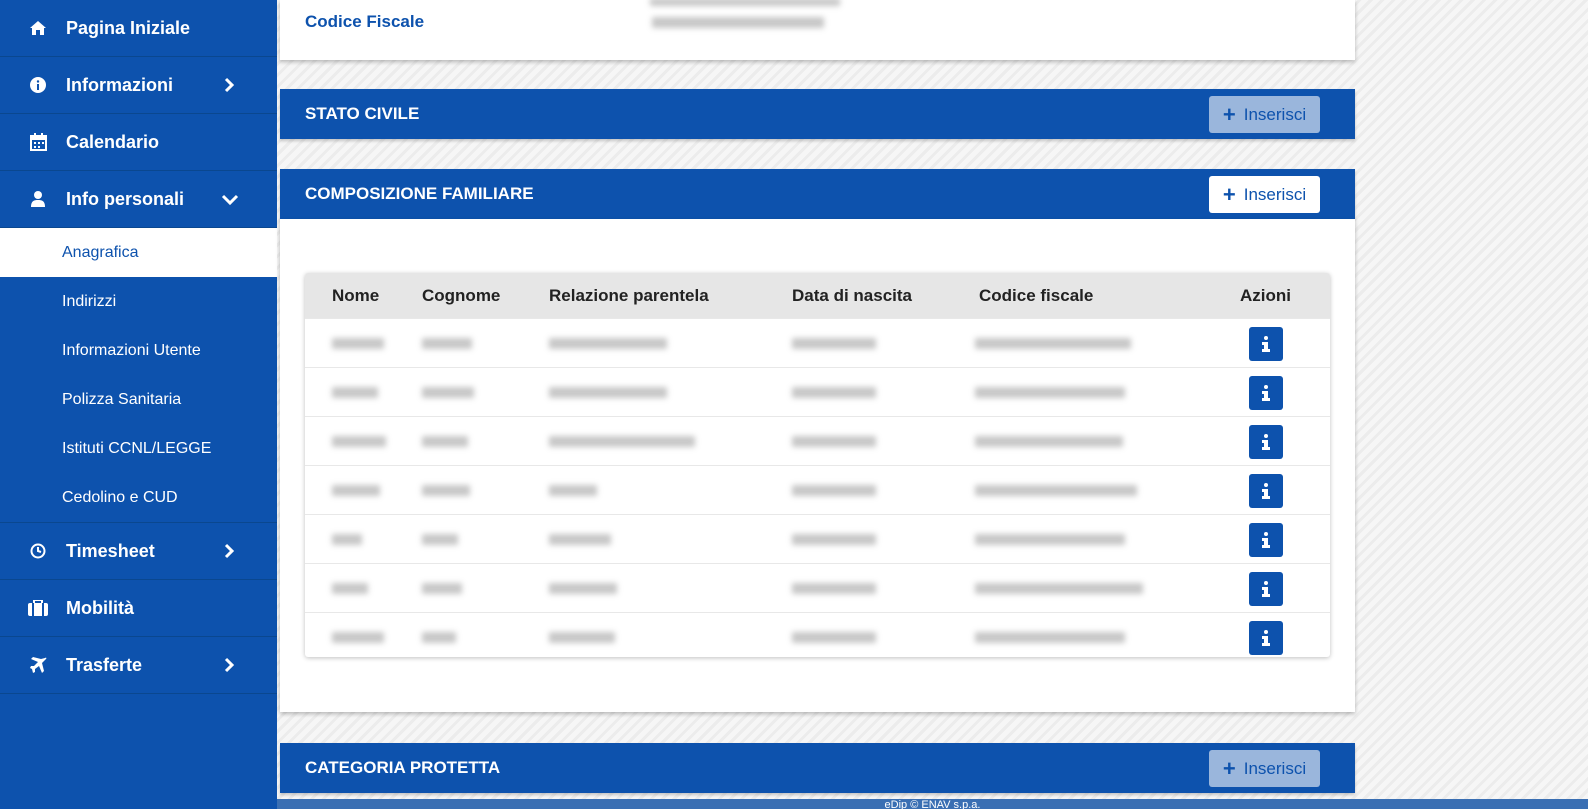 The width and height of the screenshot is (1588, 809). I want to click on categoria-insert-button: + Inserisci, so click(1264, 768).